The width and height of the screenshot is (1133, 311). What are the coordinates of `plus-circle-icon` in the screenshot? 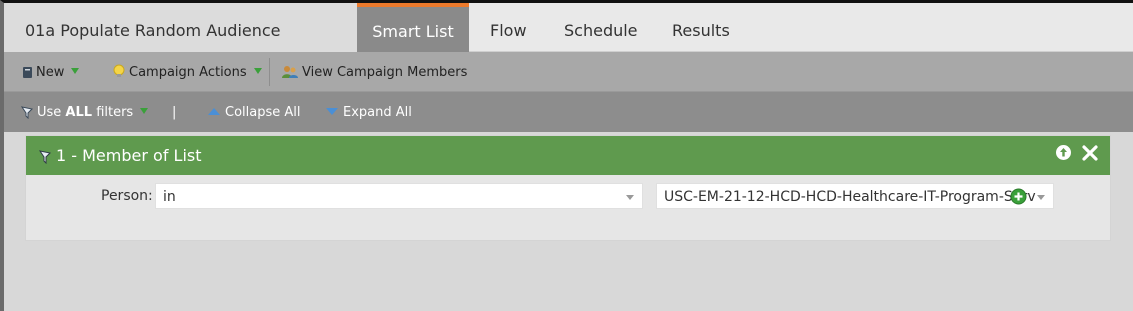 It's located at (1018, 201).